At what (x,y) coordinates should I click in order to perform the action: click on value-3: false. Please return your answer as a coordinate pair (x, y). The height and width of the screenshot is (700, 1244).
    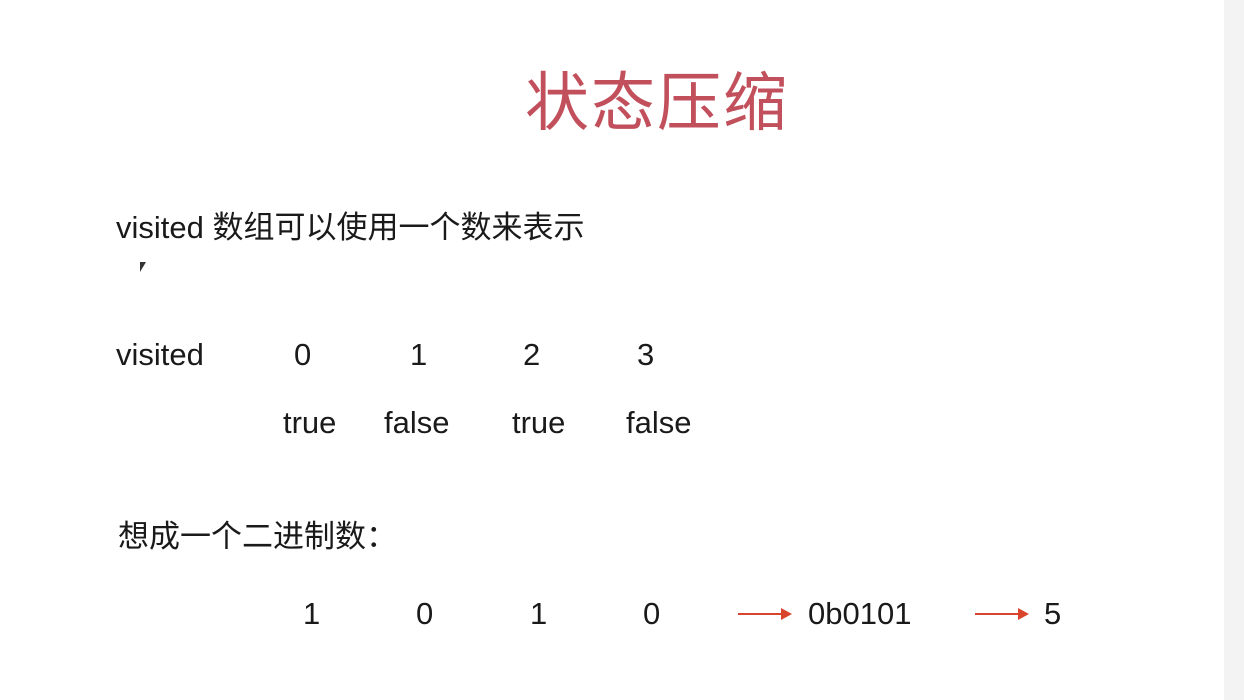
    Looking at the image, I should click on (659, 422).